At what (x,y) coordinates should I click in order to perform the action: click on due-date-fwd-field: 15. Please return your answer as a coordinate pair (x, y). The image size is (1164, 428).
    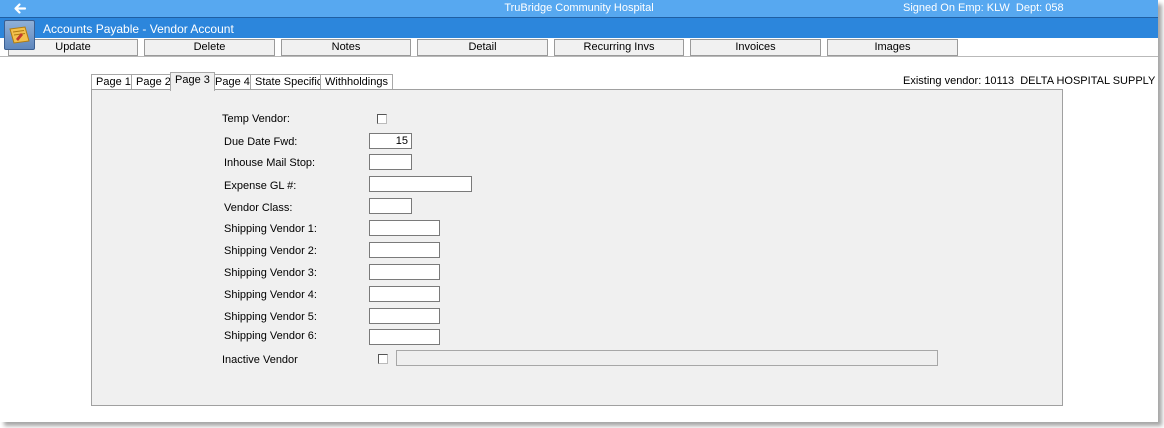
    Looking at the image, I should click on (390, 141).